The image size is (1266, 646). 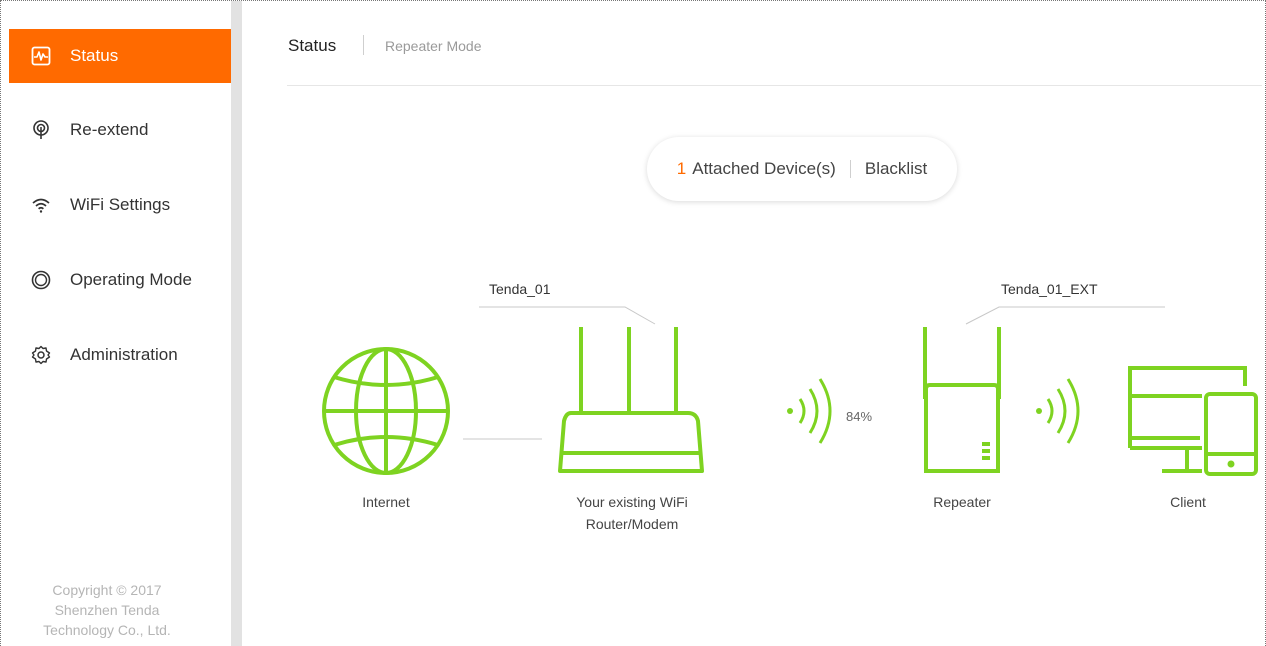 I want to click on sidebar-item-re-extend: Re-extend, so click(x=120, y=130).